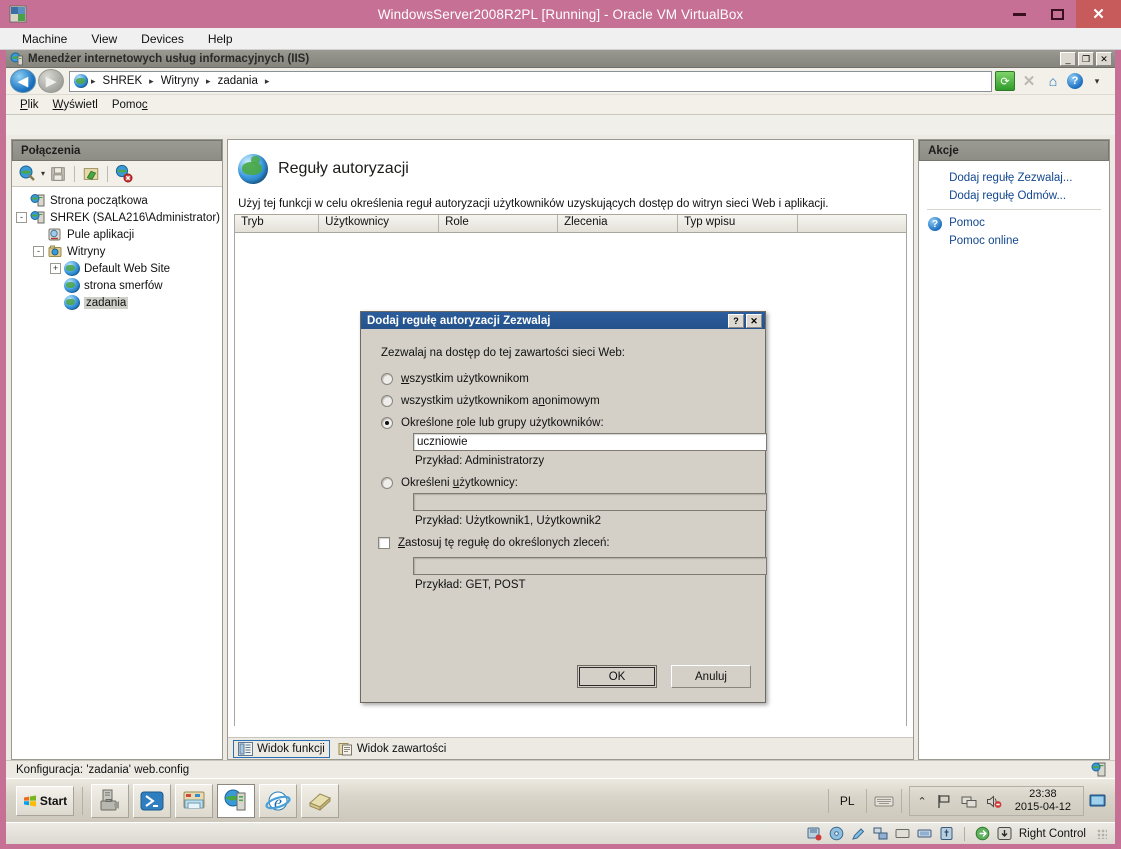  Describe the element at coordinates (220, 39) in the screenshot. I see `menu-help: Help` at that location.